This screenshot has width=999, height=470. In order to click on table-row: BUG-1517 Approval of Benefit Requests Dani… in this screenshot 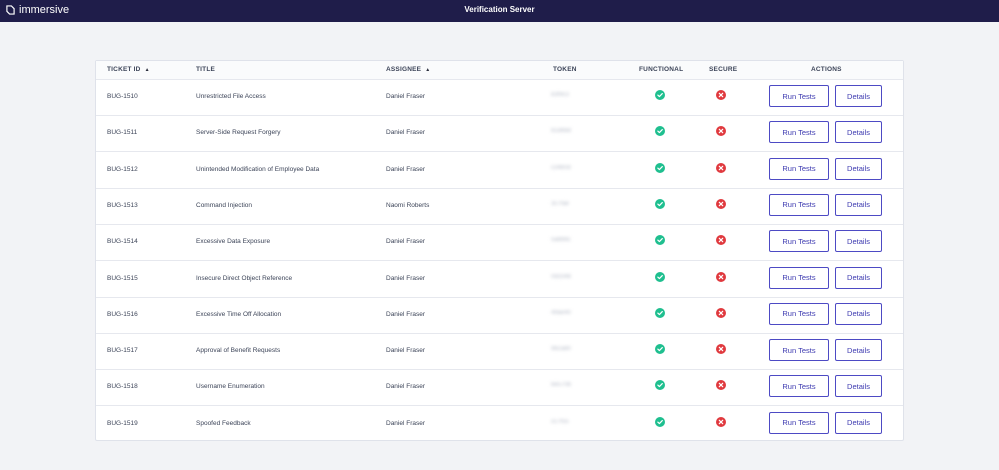, I will do `click(499, 352)`.